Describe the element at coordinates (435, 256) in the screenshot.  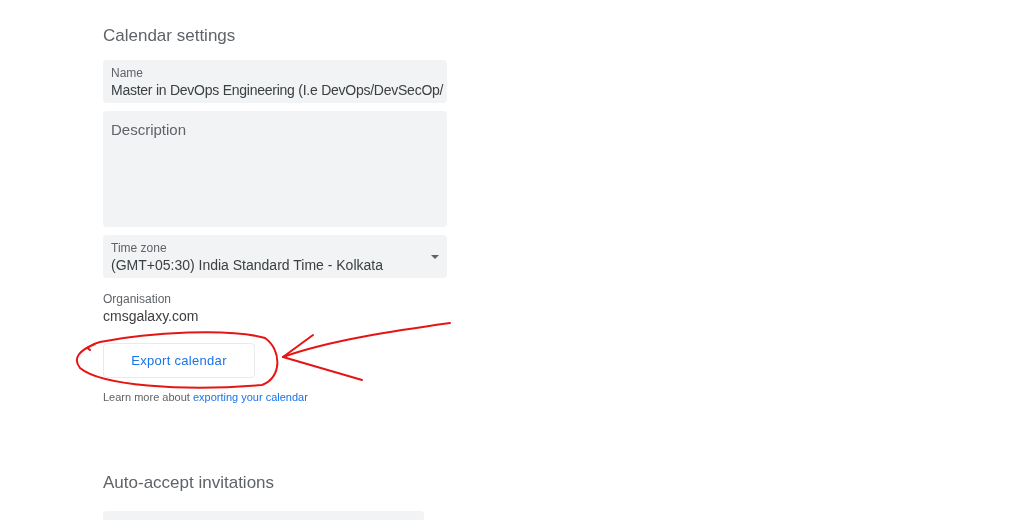
I see `caret-icon` at that location.